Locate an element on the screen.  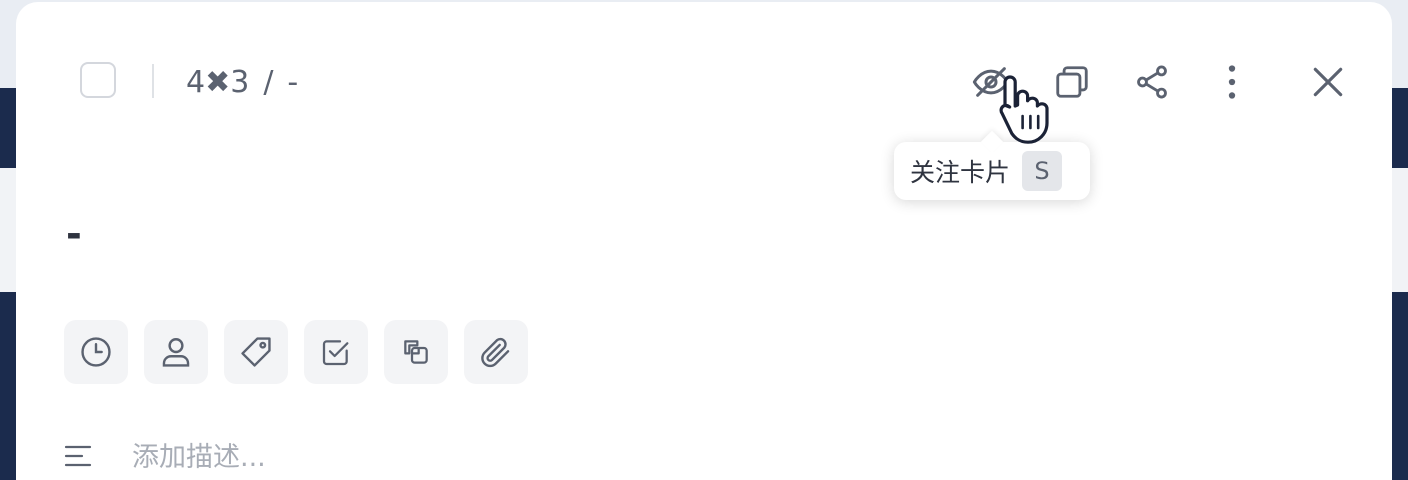
close-icon is located at coordinates (1328, 82).